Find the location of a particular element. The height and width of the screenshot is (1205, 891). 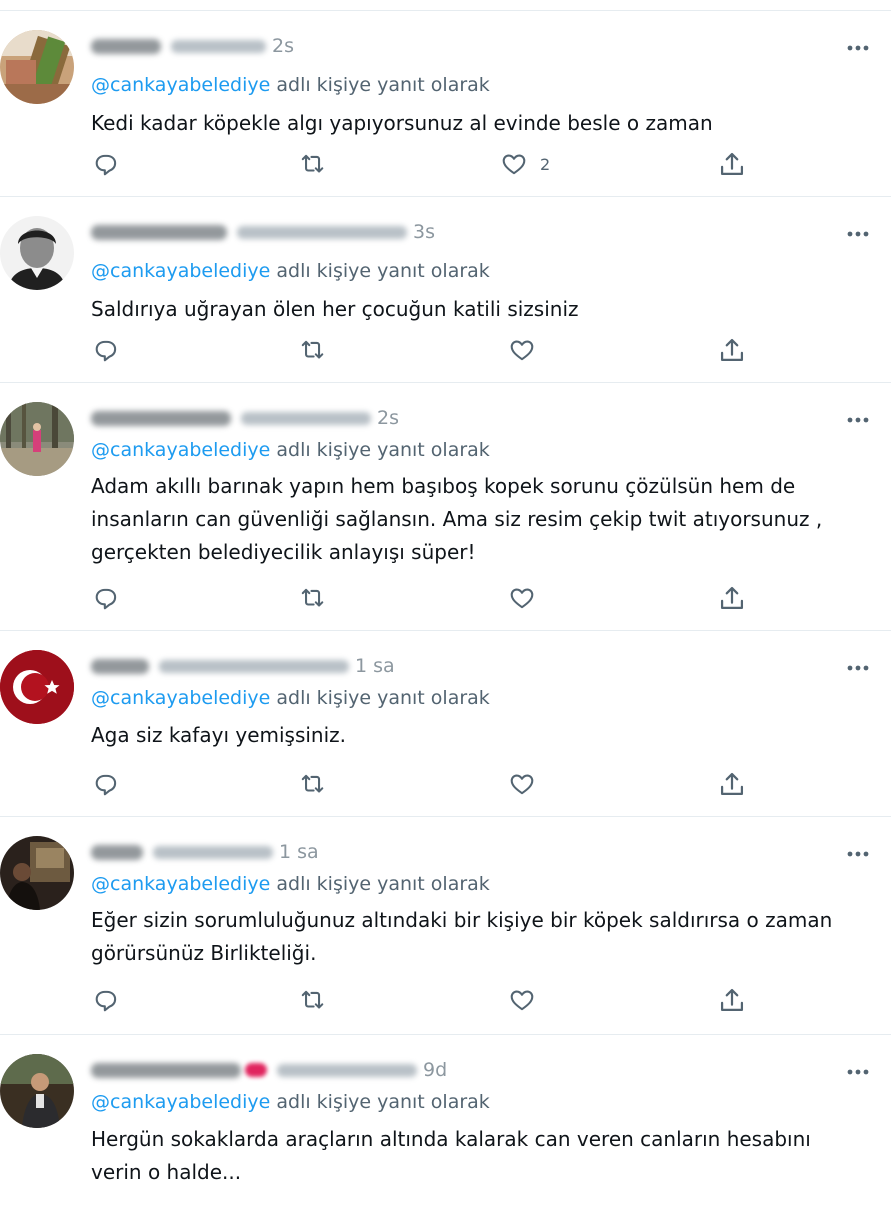

tweet-header: 3s is located at coordinates (263, 232).